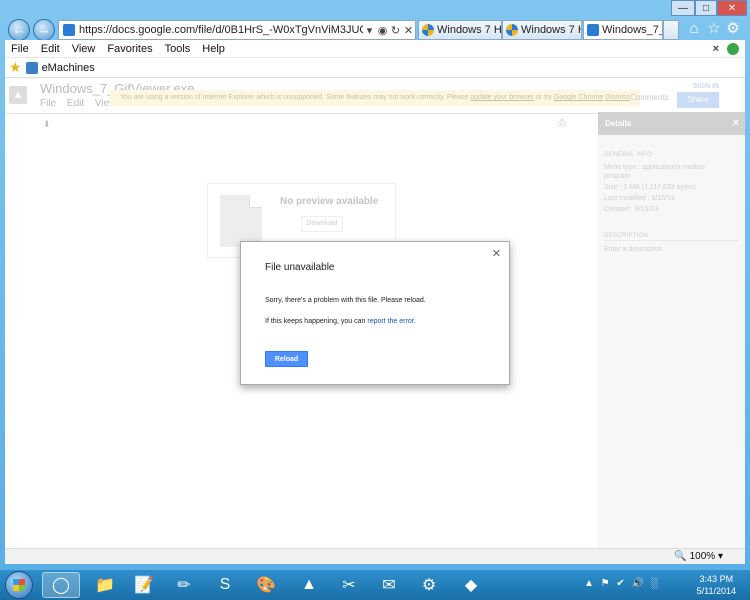 The height and width of the screenshot is (600, 750). What do you see at coordinates (184, 585) in the screenshot?
I see `taskbar-paint-tools-icon: ✏` at bounding box center [184, 585].